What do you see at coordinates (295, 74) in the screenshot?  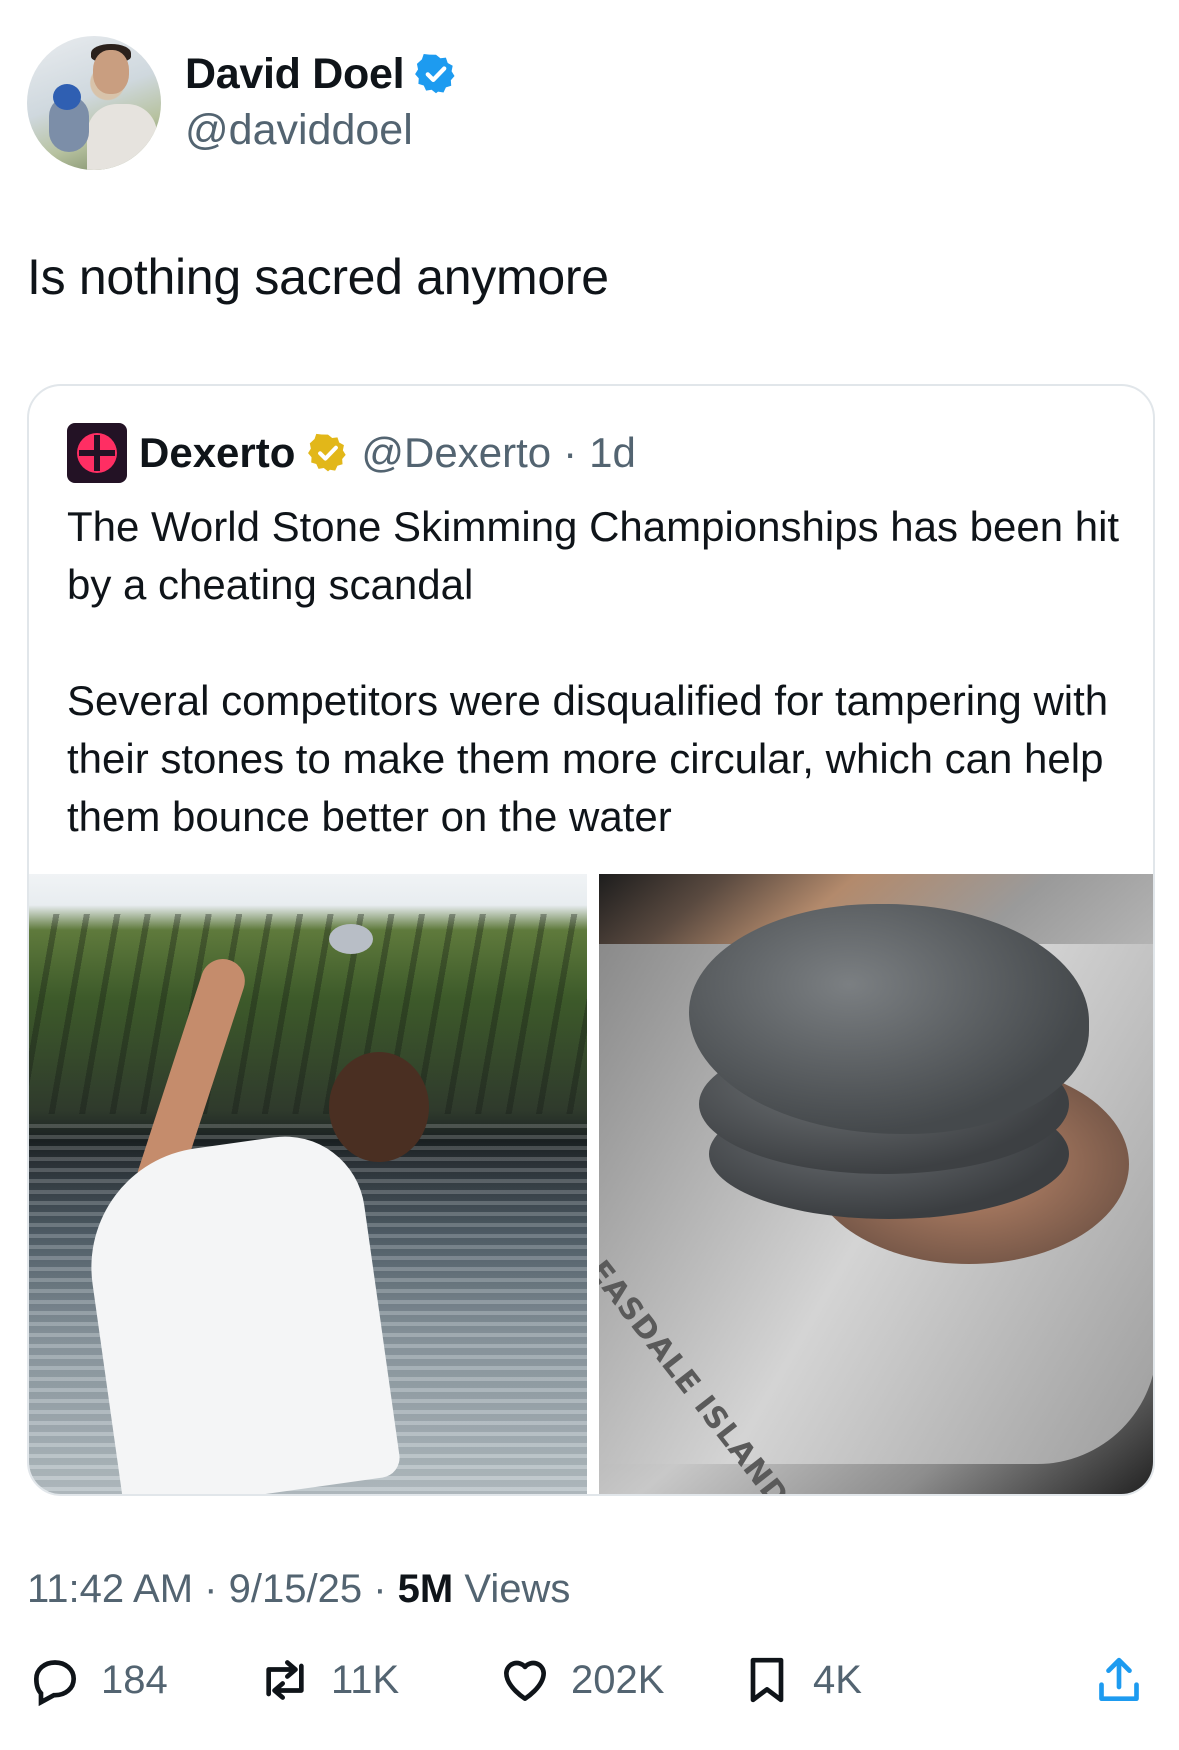 I see `author-display-name: David Doel` at bounding box center [295, 74].